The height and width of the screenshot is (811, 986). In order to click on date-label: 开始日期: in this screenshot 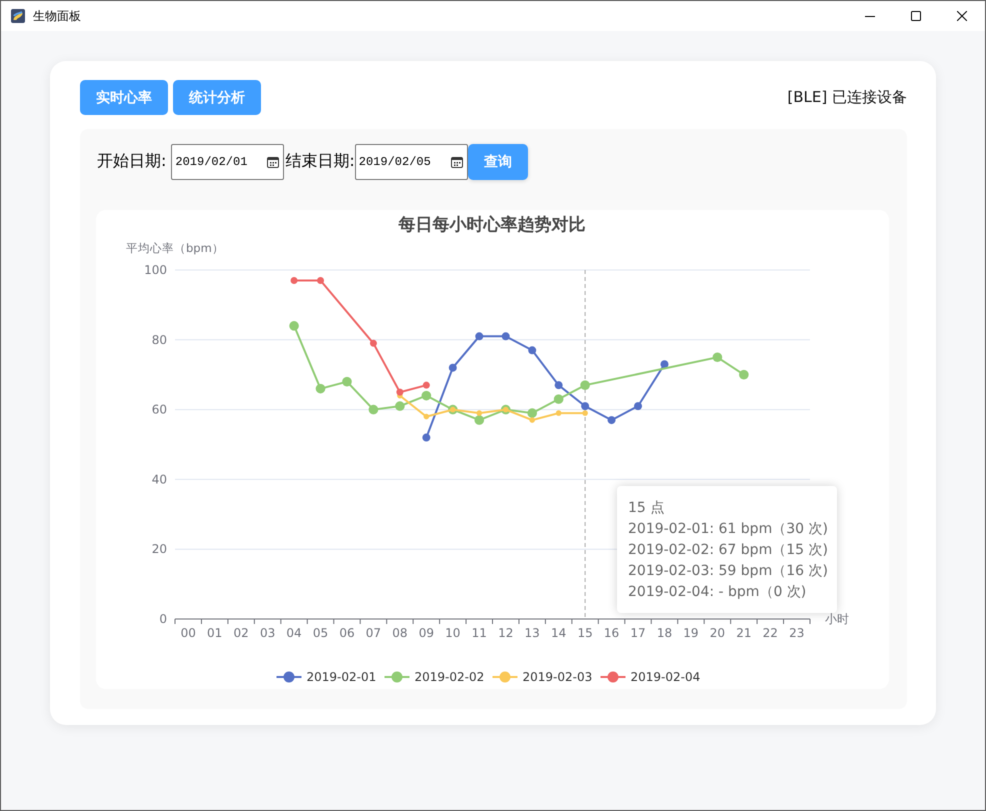, I will do `click(131, 161)`.